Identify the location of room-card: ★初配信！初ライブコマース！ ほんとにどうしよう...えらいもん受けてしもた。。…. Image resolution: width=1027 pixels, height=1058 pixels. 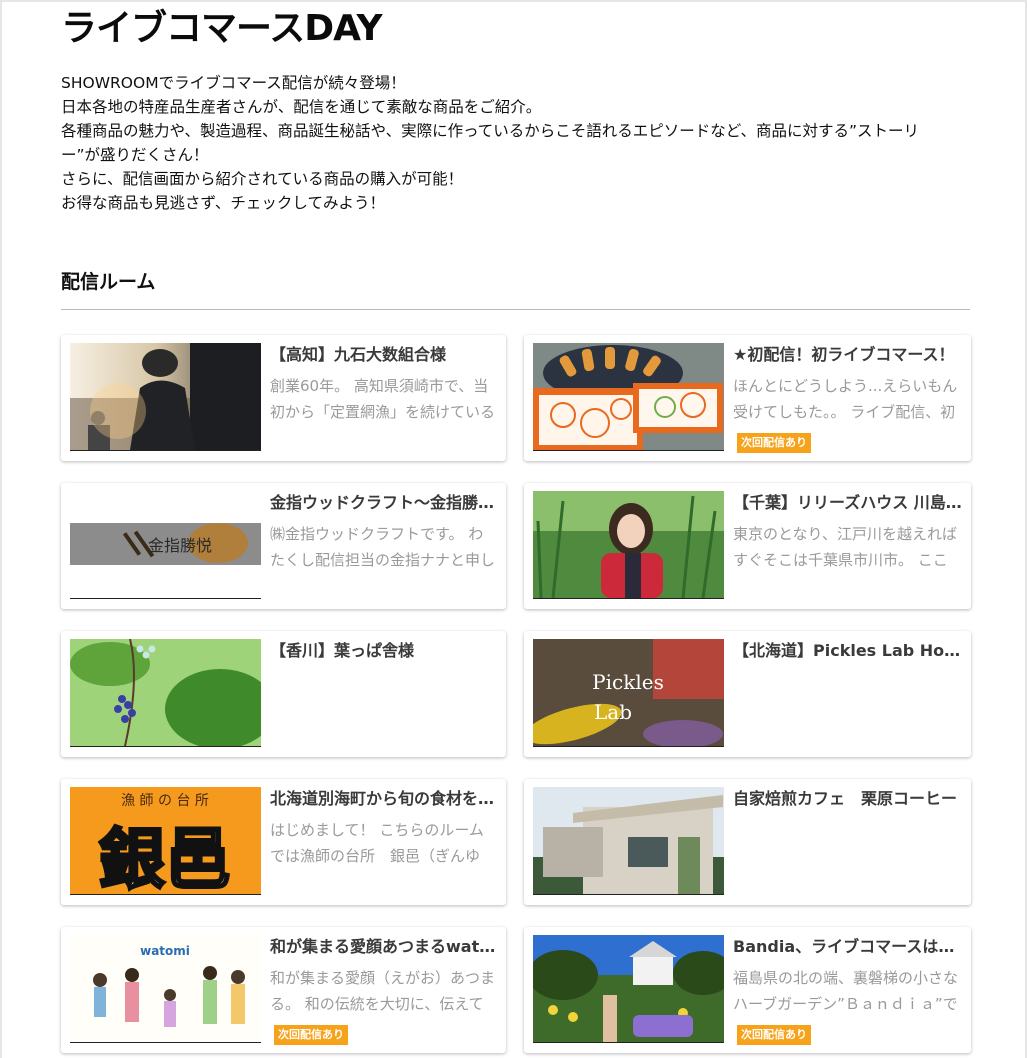
(747, 398).